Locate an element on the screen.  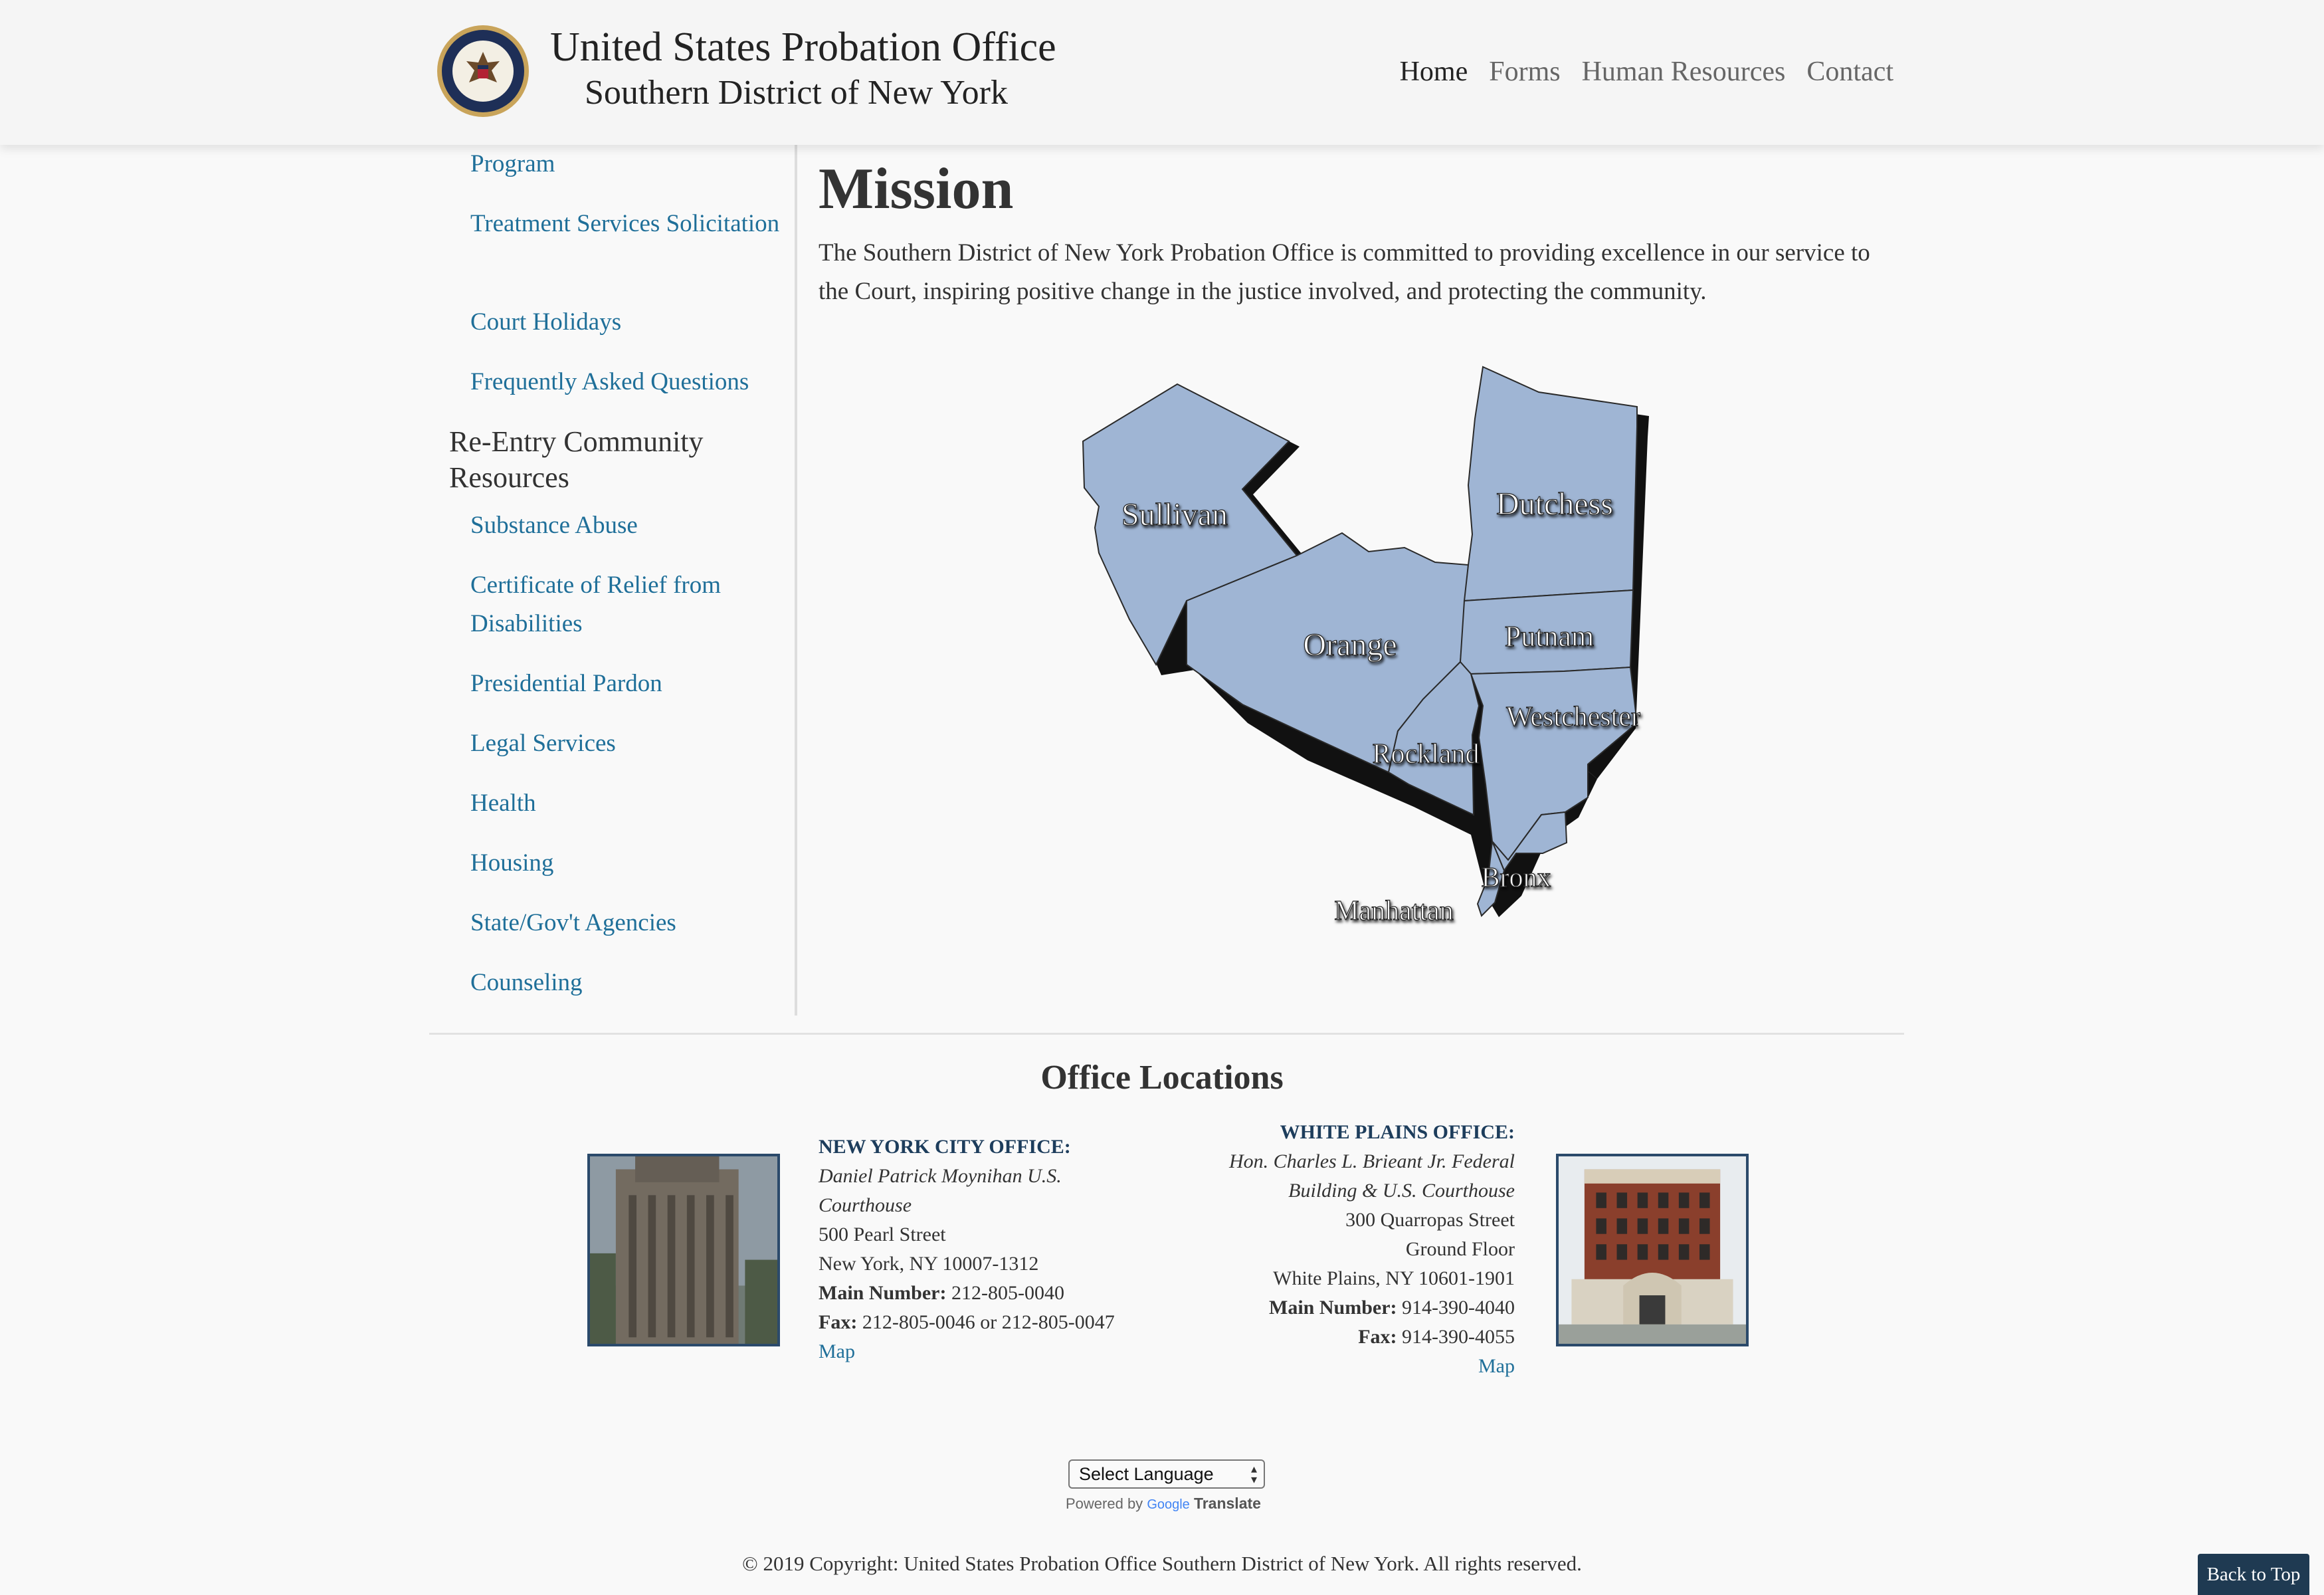
wp-office-name: WHITE PLAINS OFFICE: is located at coordinates (1397, 1132).